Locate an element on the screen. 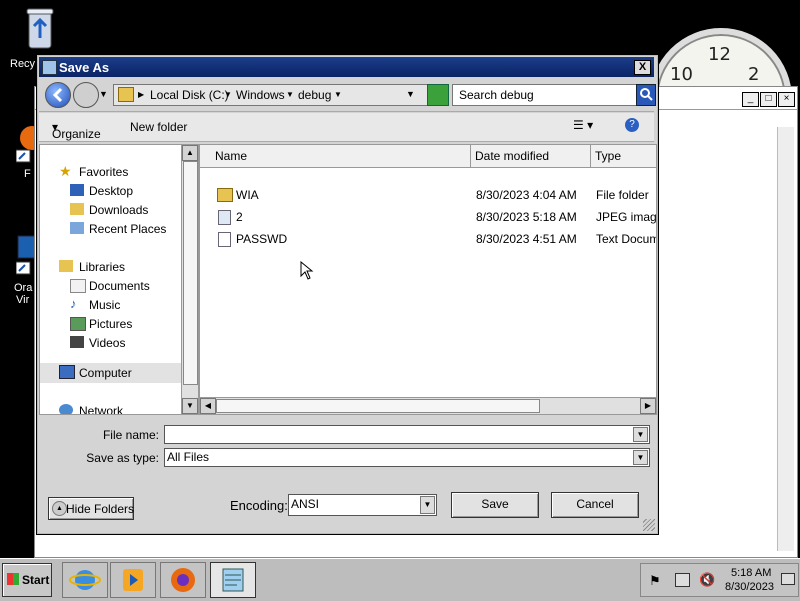 This screenshot has width=800, height=601. firefox-icon is located at coordinates (183, 580).